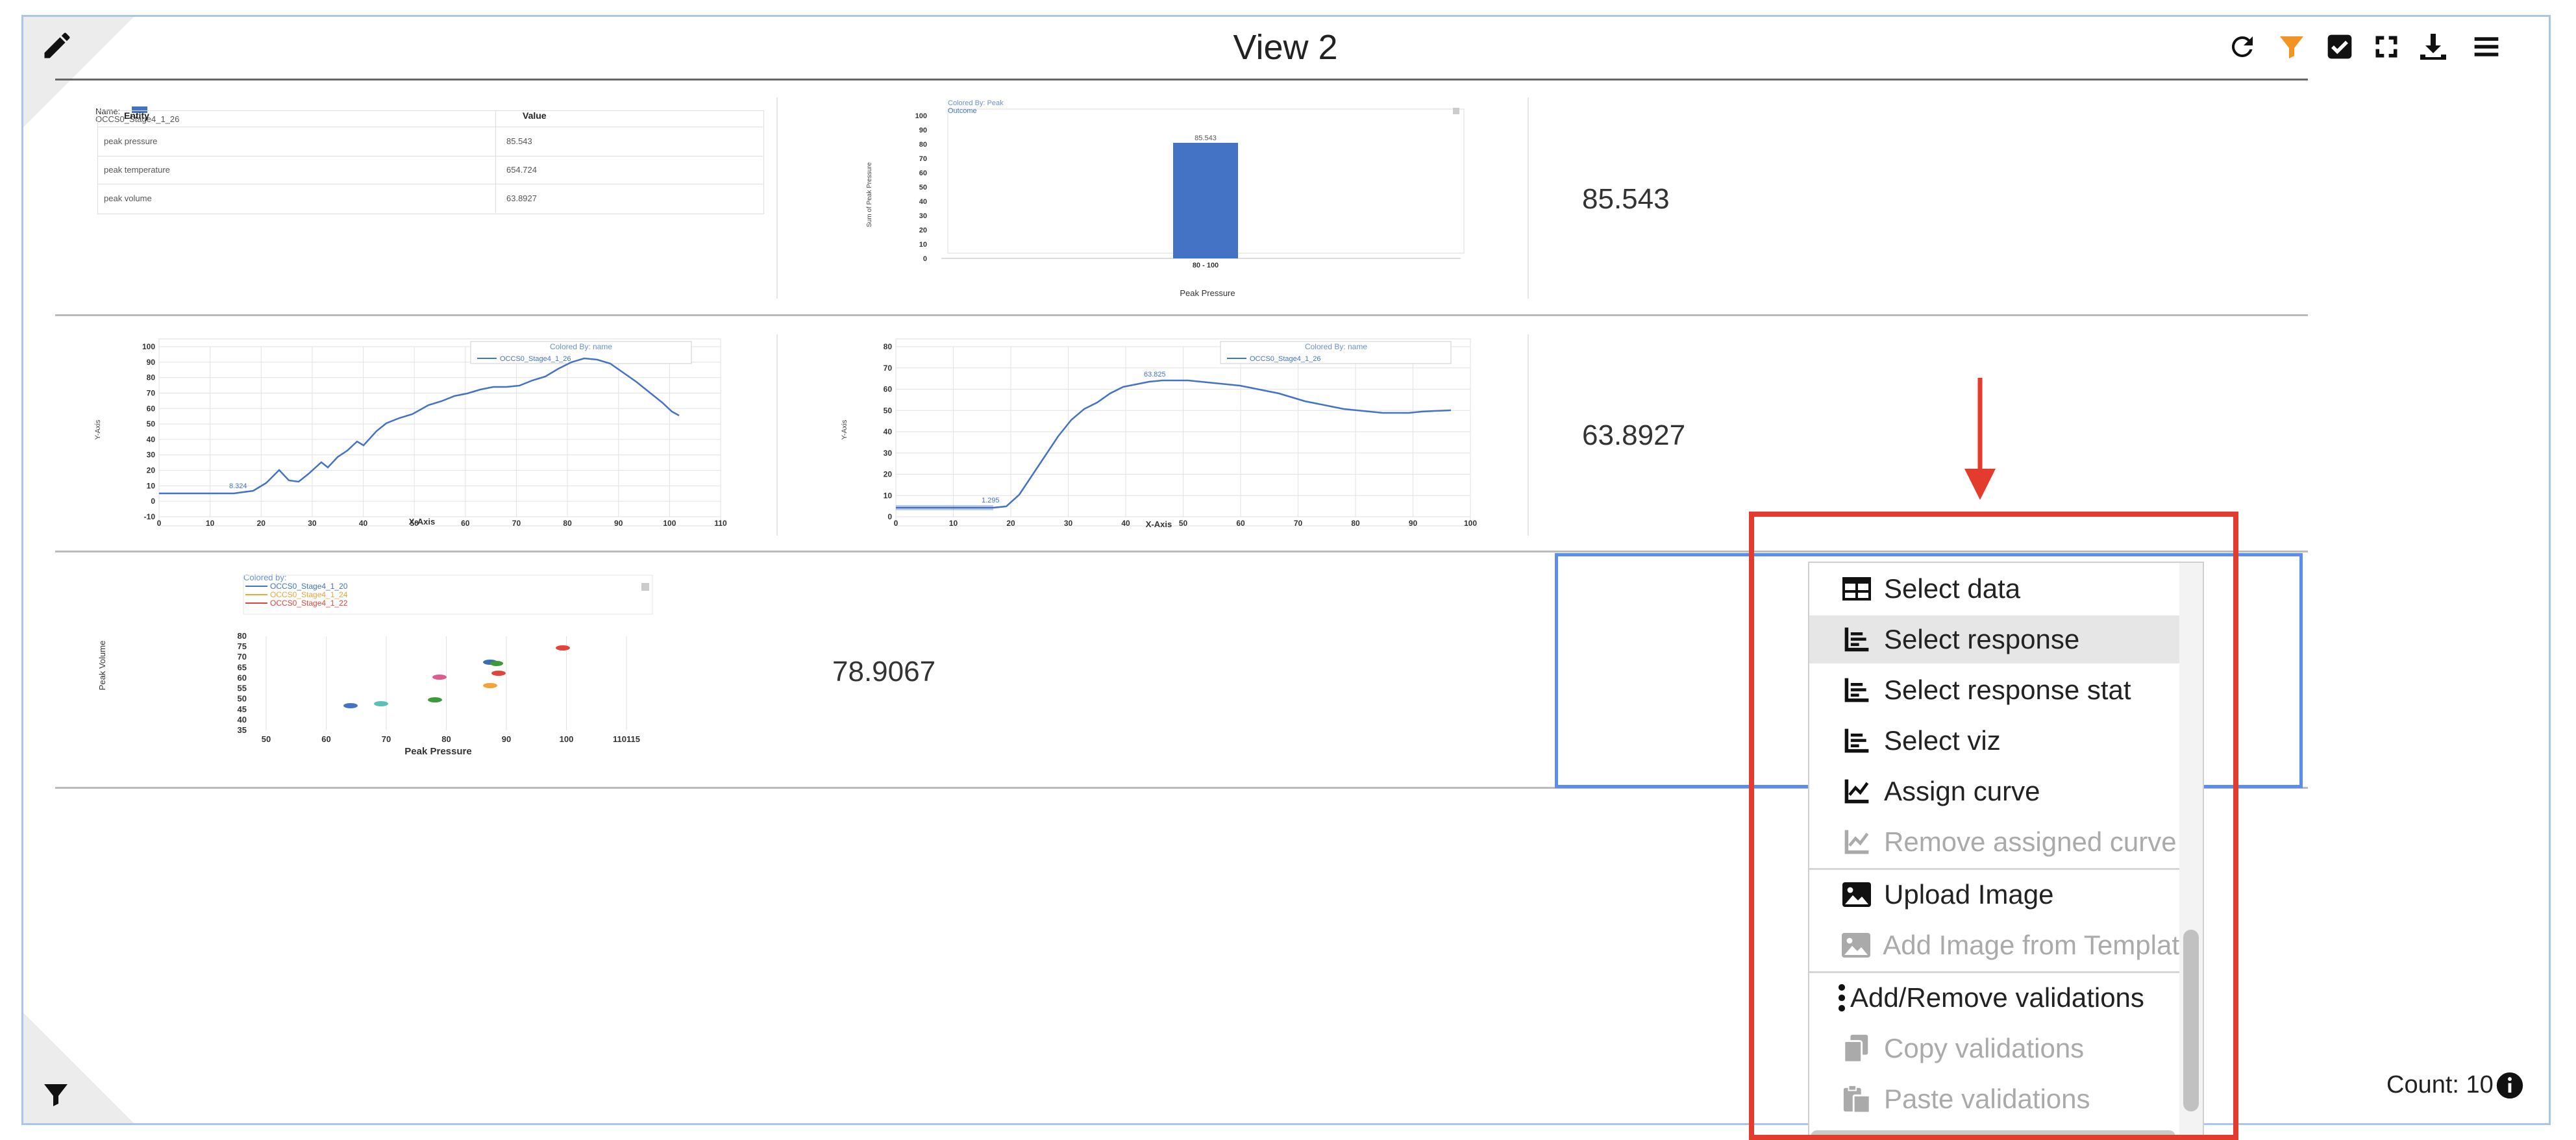  What do you see at coordinates (264, 577) in the screenshot?
I see `chart-colored-by: Colored by:` at bounding box center [264, 577].